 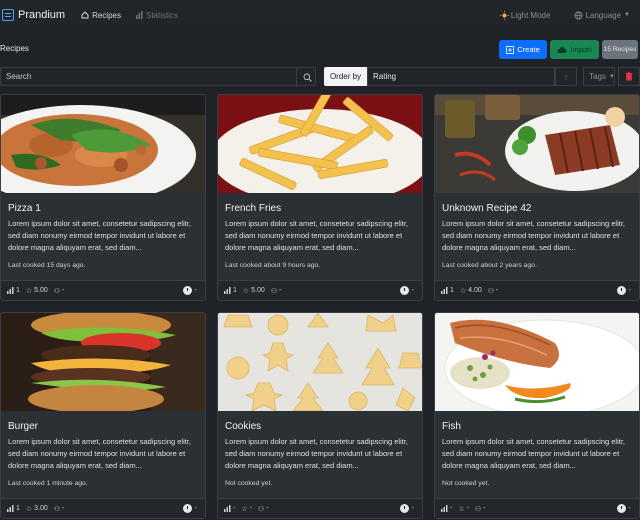 What do you see at coordinates (106, 15) in the screenshot?
I see `nav-recipes-label: Recipes` at bounding box center [106, 15].